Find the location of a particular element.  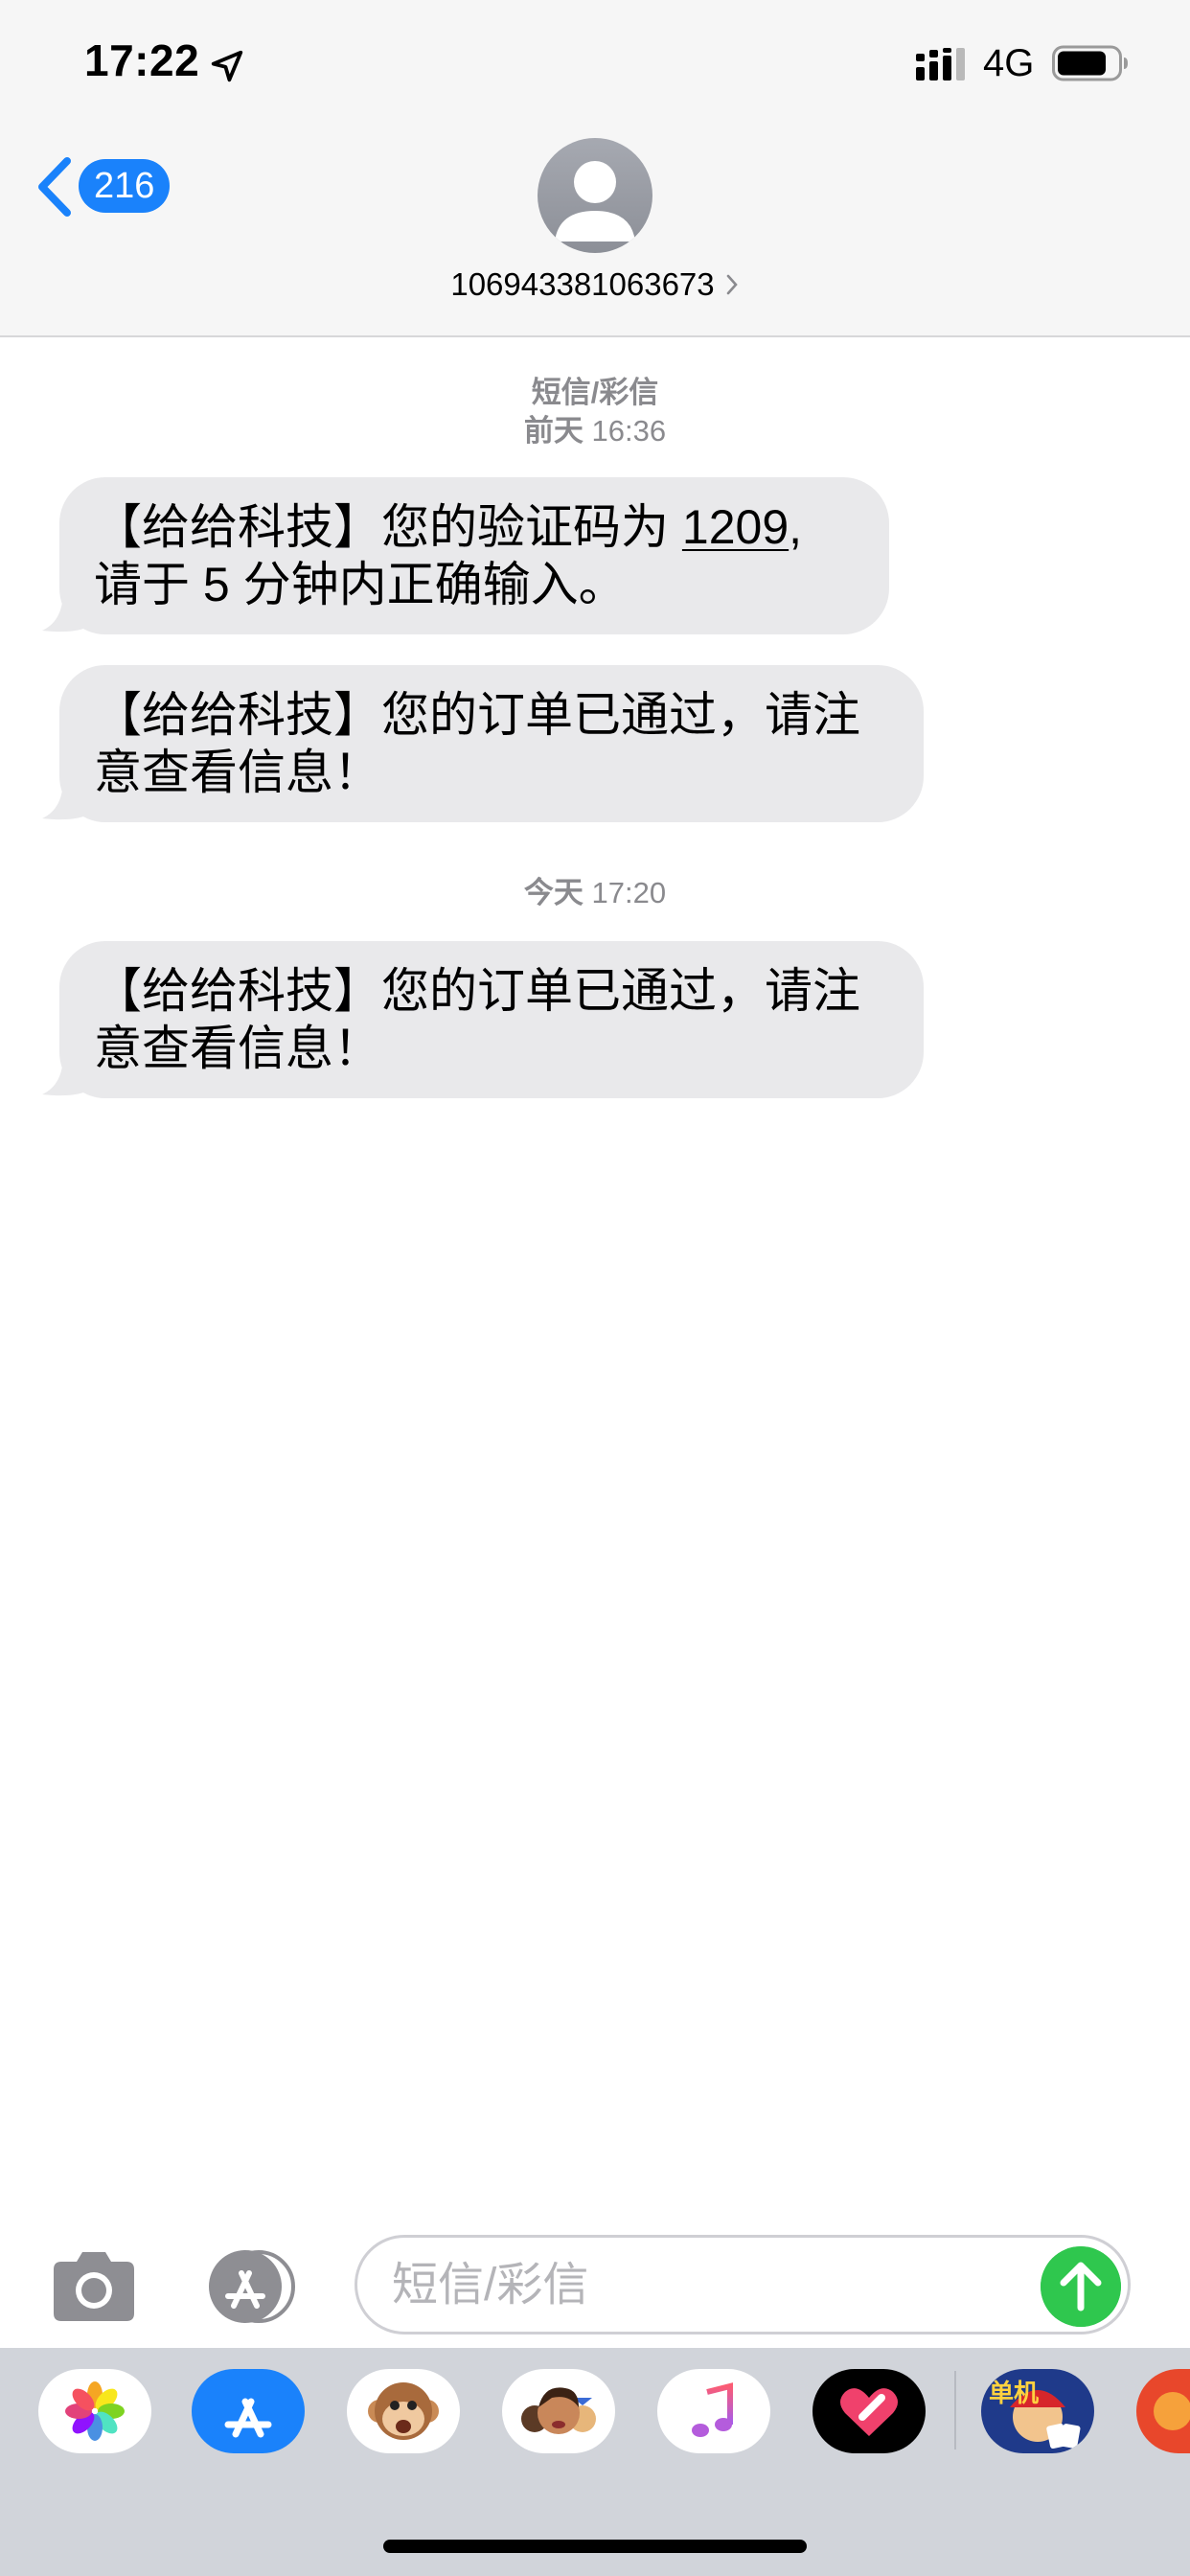

conversation-header: 17:22 4G 216 106943381063673 is located at coordinates (595, 168).